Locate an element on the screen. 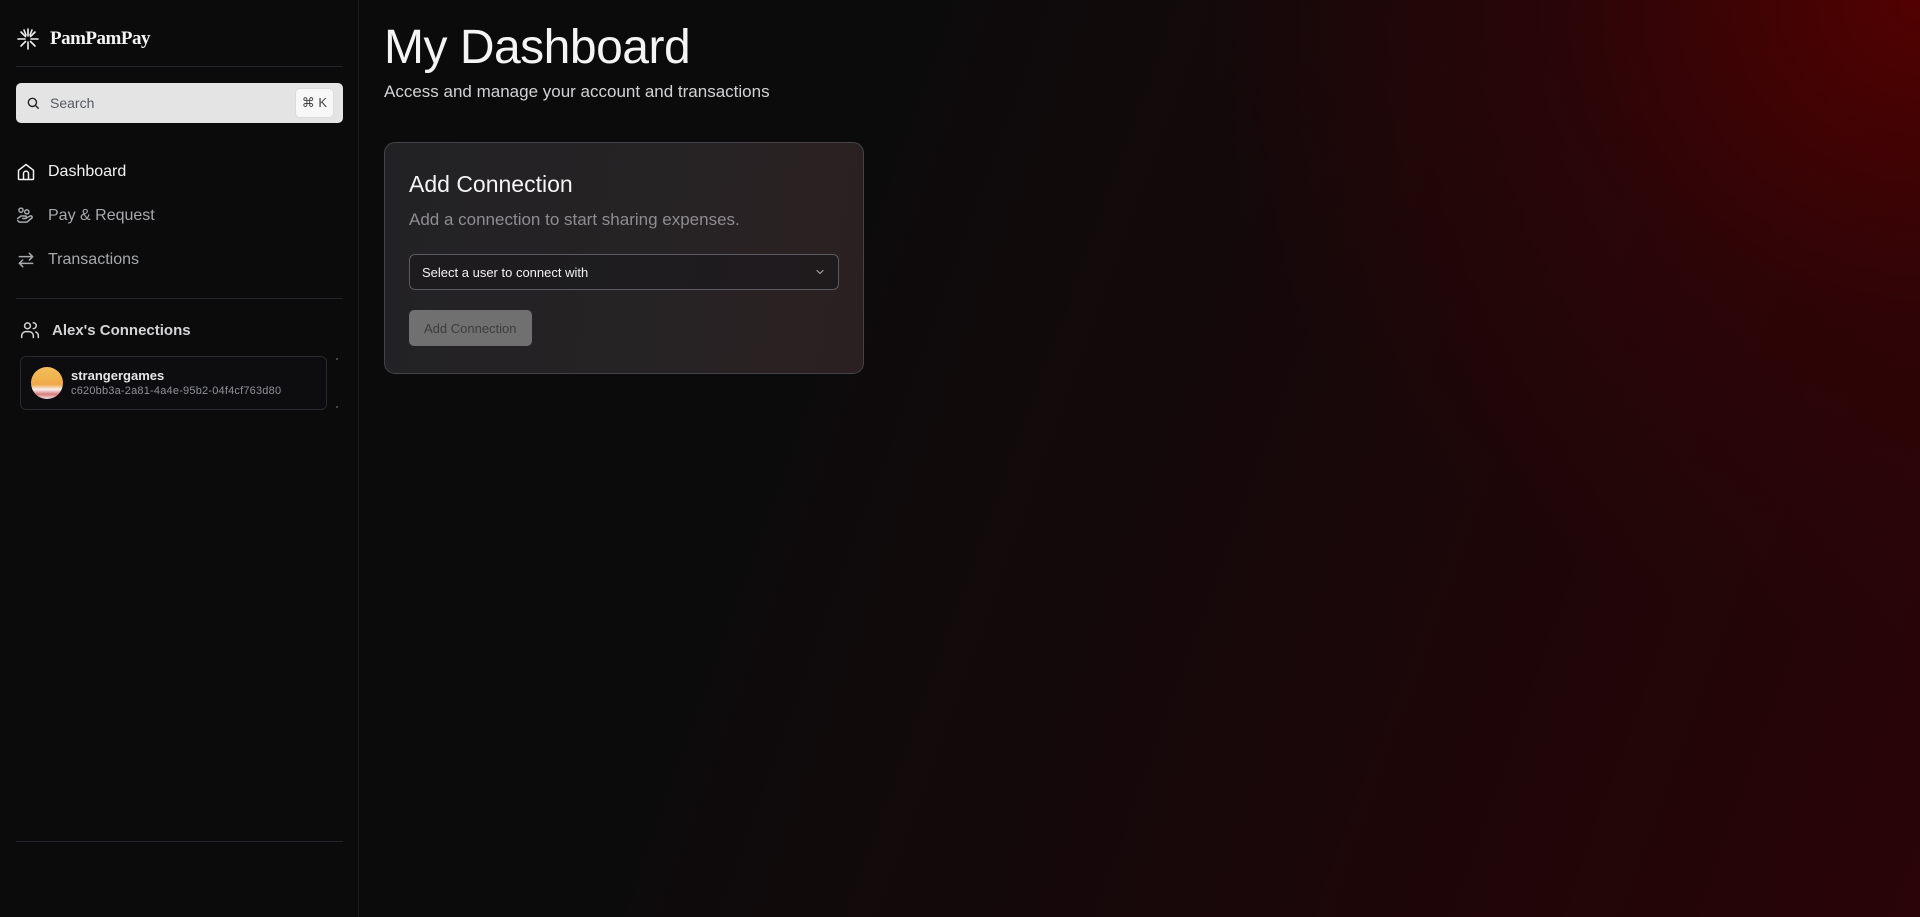 The height and width of the screenshot is (917, 1920). connections-header: Alex's Connections is located at coordinates (105, 330).